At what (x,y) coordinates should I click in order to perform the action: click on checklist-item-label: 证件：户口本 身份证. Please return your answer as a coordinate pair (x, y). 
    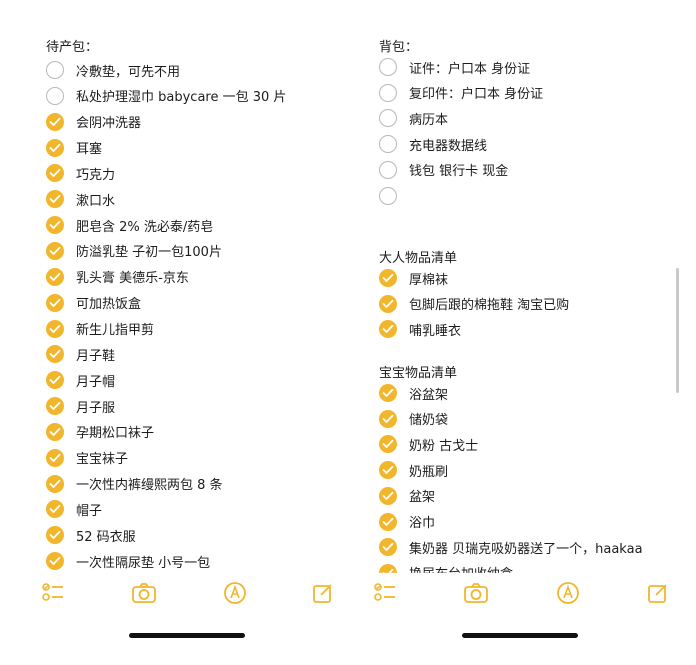
    Looking at the image, I should click on (469, 67).